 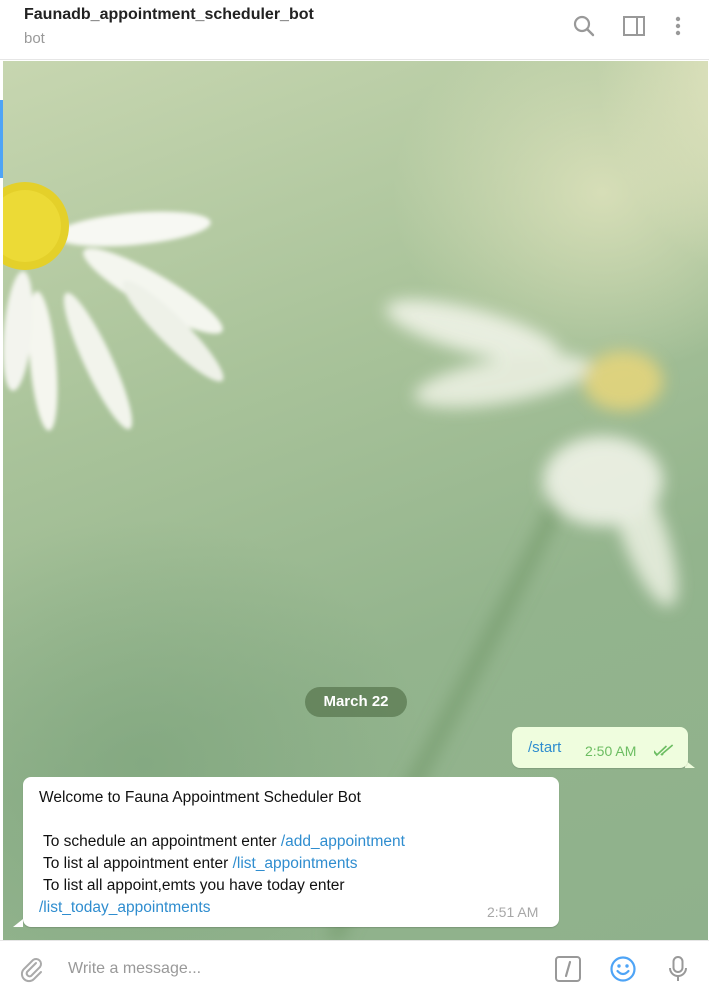 I want to click on emoji-icon, so click(x=623, y=969).